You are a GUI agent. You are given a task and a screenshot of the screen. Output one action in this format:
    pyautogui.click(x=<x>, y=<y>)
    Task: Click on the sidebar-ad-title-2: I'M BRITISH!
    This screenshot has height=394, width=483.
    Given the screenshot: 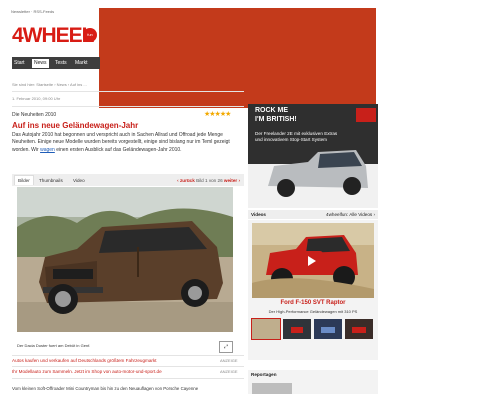 What is the action you would take?
    pyautogui.click(x=276, y=119)
    